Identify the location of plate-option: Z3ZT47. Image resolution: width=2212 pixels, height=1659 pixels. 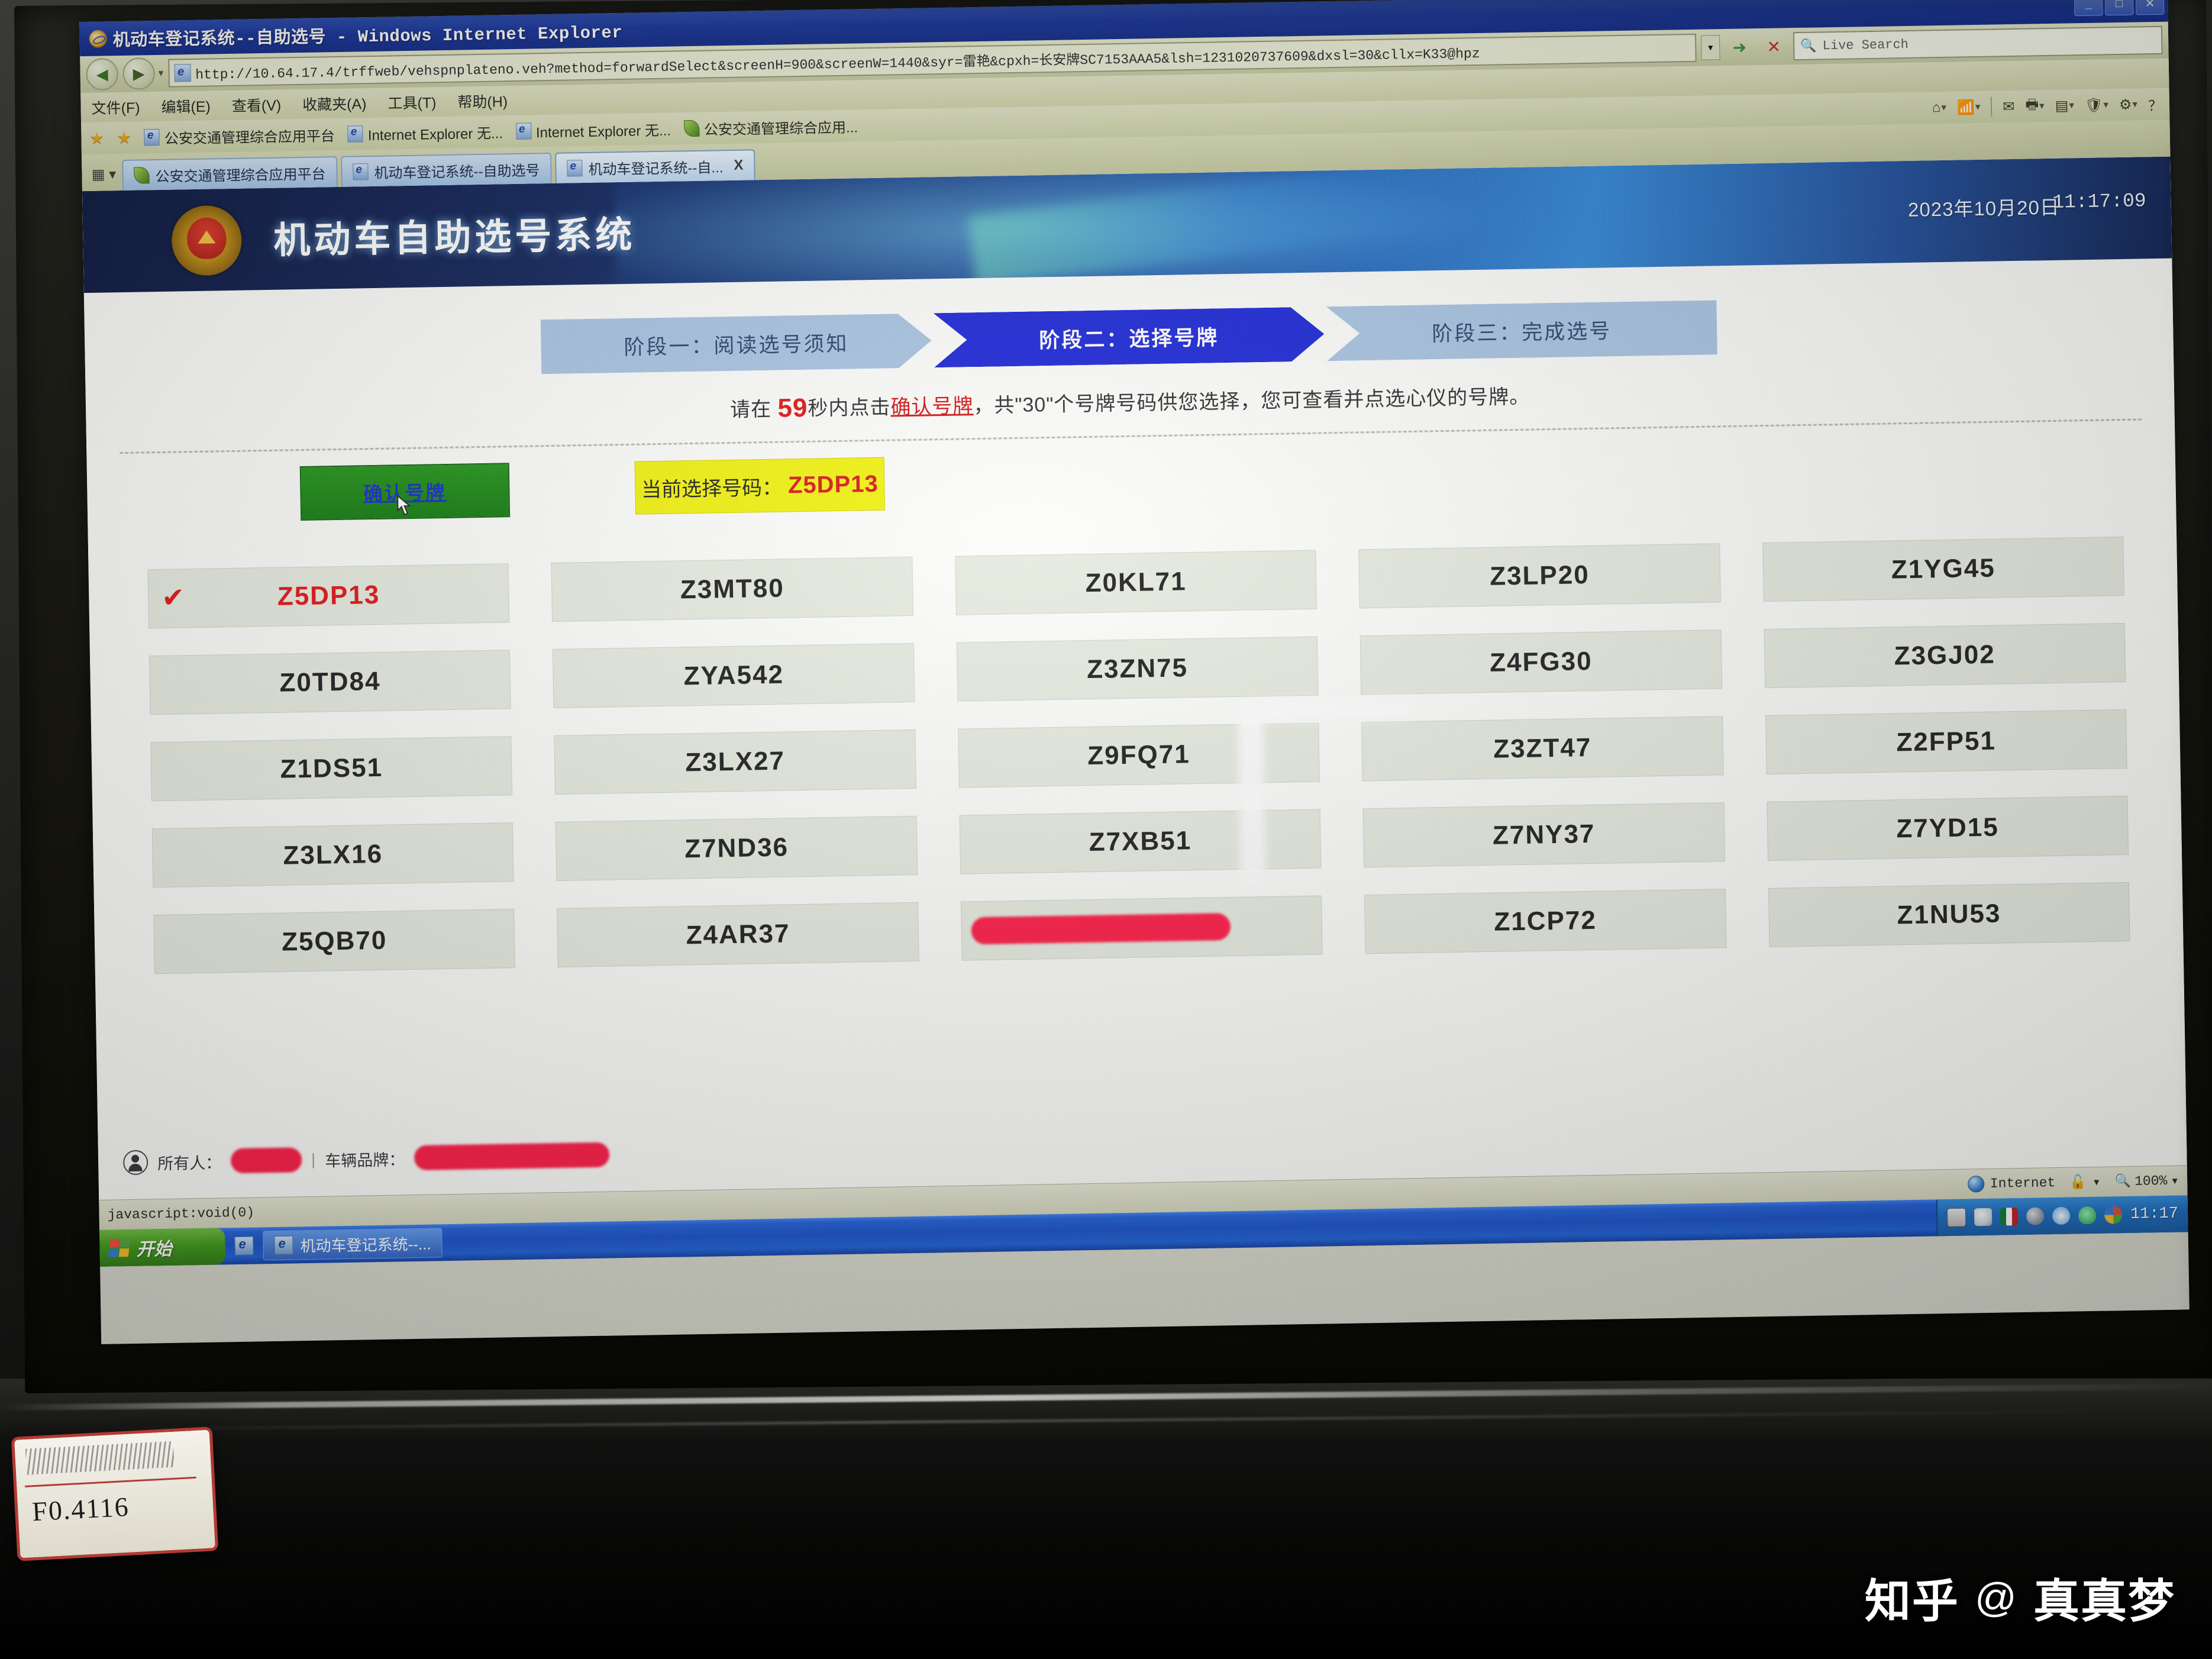
(1542, 749).